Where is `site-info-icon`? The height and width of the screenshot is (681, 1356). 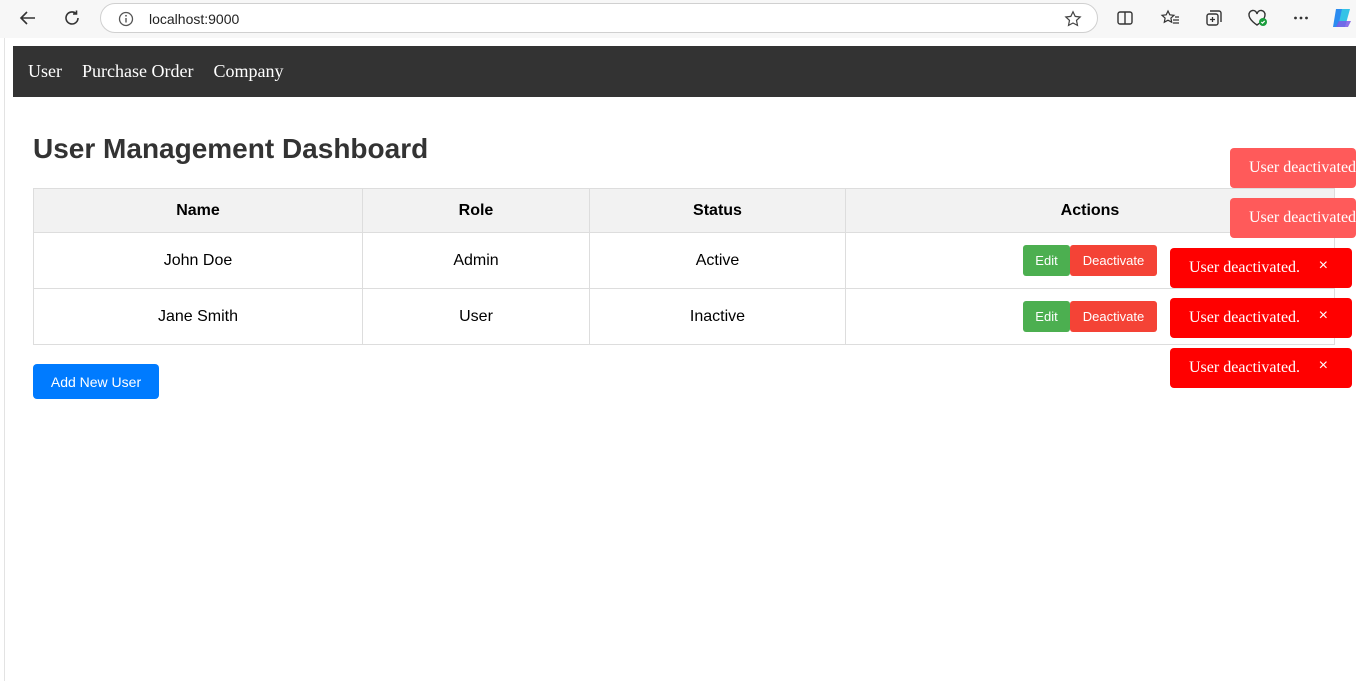
site-info-icon is located at coordinates (126, 19).